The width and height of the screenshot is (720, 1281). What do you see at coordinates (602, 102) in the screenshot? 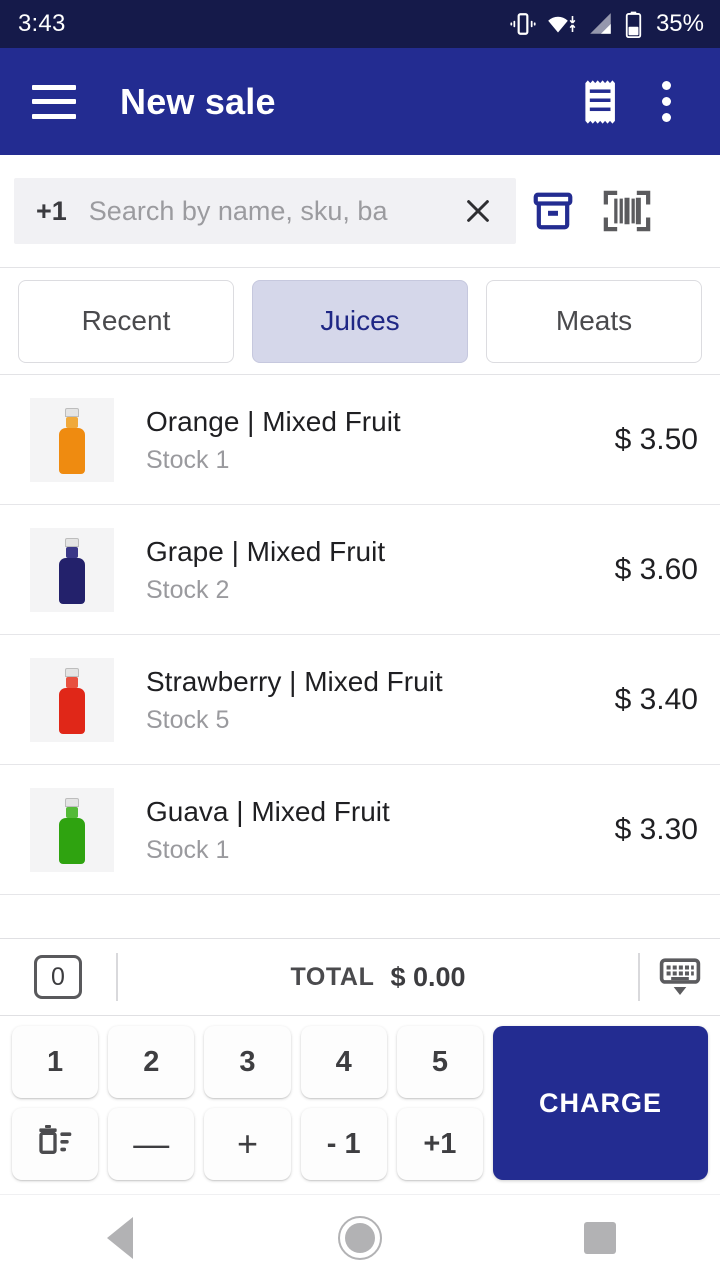
I see `receipt-icon` at bounding box center [602, 102].